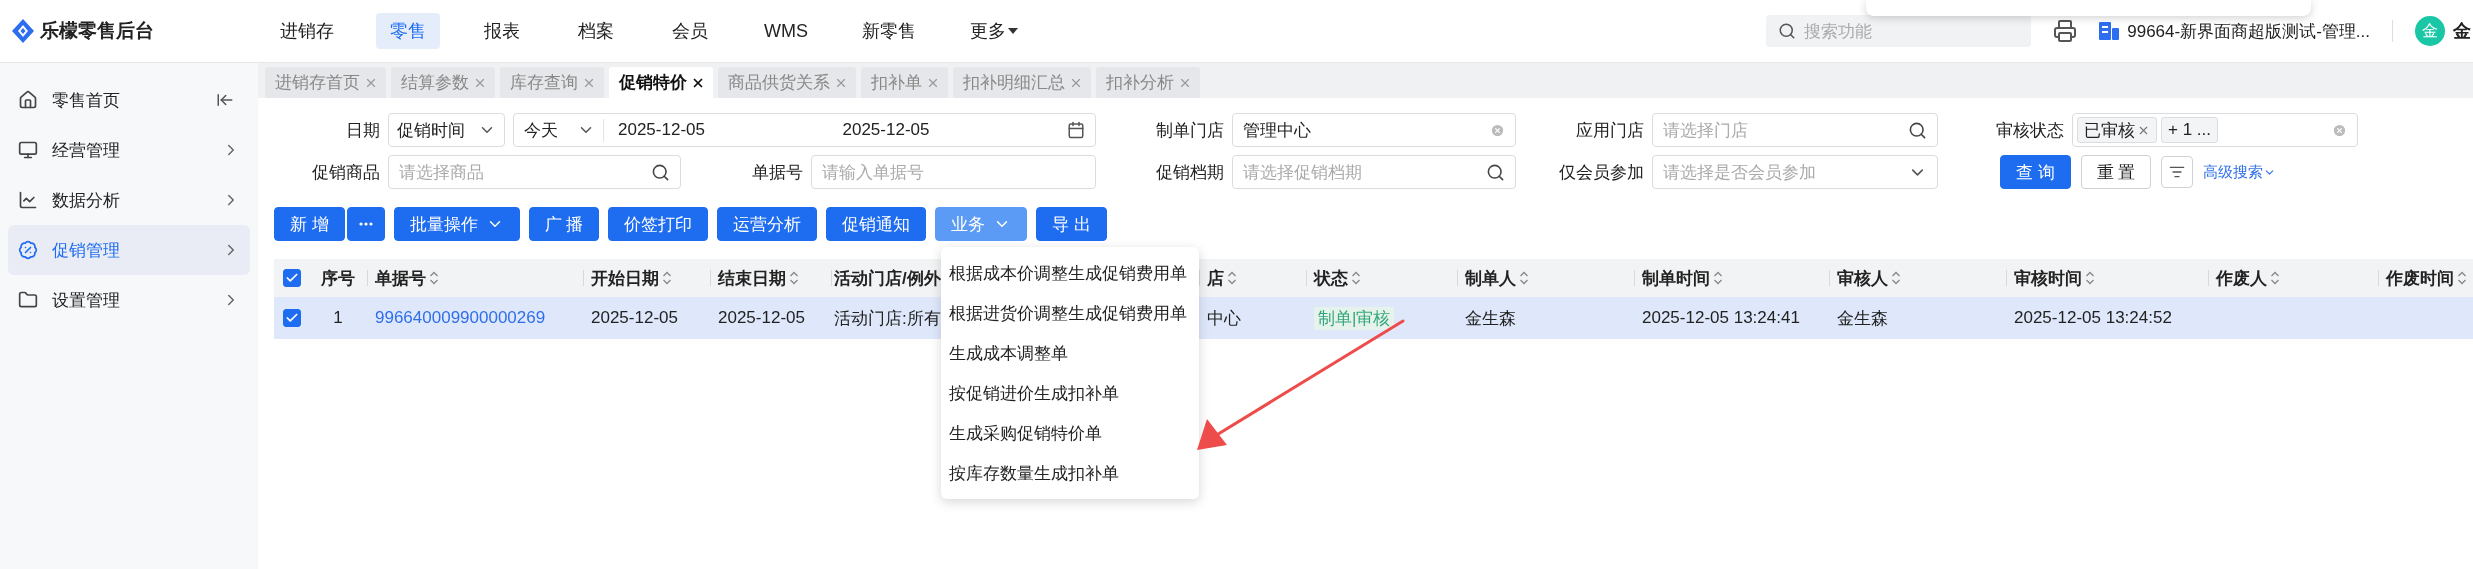 The image size is (2473, 569). What do you see at coordinates (2240, 172) in the screenshot?
I see `advanced-search-link: 高级搜索` at bounding box center [2240, 172].